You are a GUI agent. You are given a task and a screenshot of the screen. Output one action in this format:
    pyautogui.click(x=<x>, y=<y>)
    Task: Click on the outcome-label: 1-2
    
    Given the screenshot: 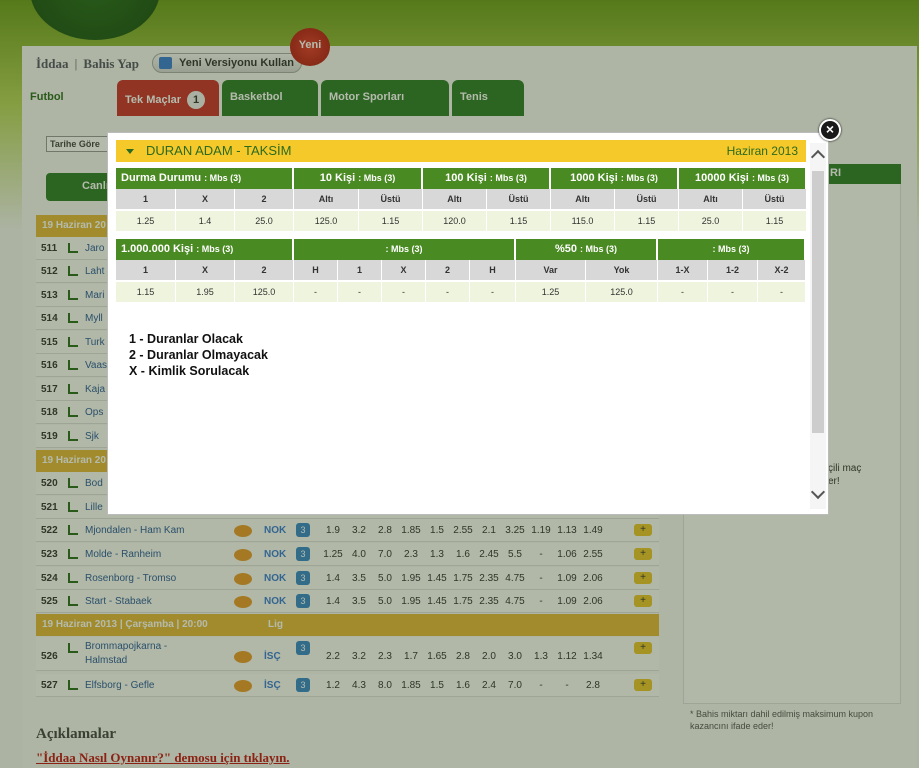 What is the action you would take?
    pyautogui.click(x=733, y=270)
    